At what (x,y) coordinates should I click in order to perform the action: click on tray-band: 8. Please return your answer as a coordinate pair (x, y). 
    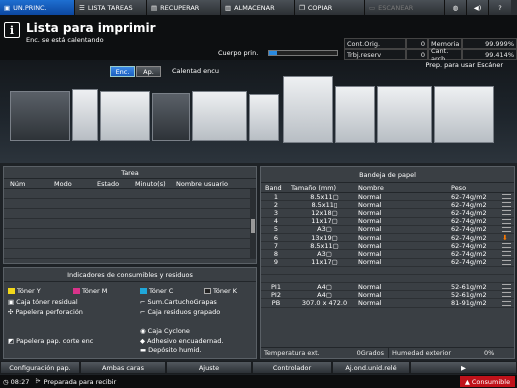
    Looking at the image, I should click on (276, 253).